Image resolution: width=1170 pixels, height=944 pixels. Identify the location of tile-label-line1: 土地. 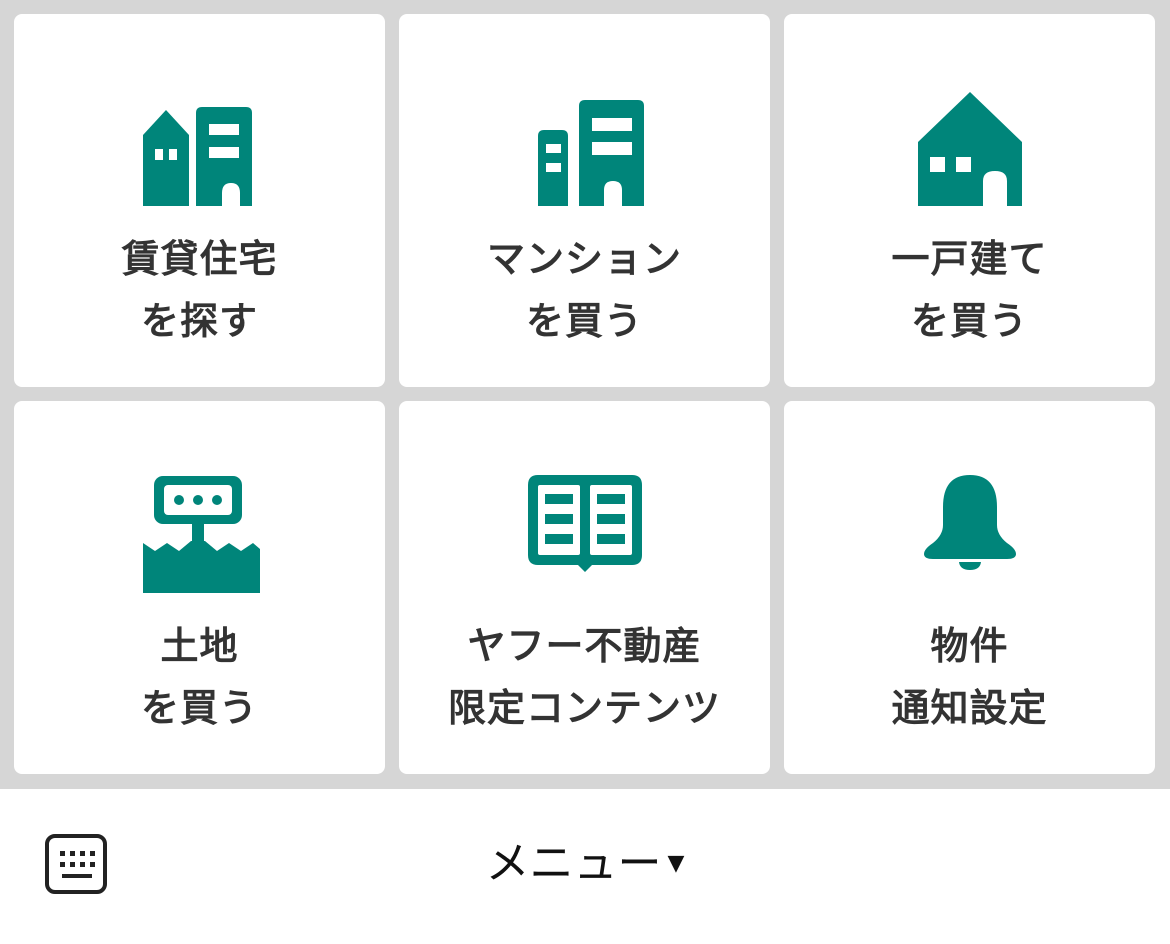
(199, 646).